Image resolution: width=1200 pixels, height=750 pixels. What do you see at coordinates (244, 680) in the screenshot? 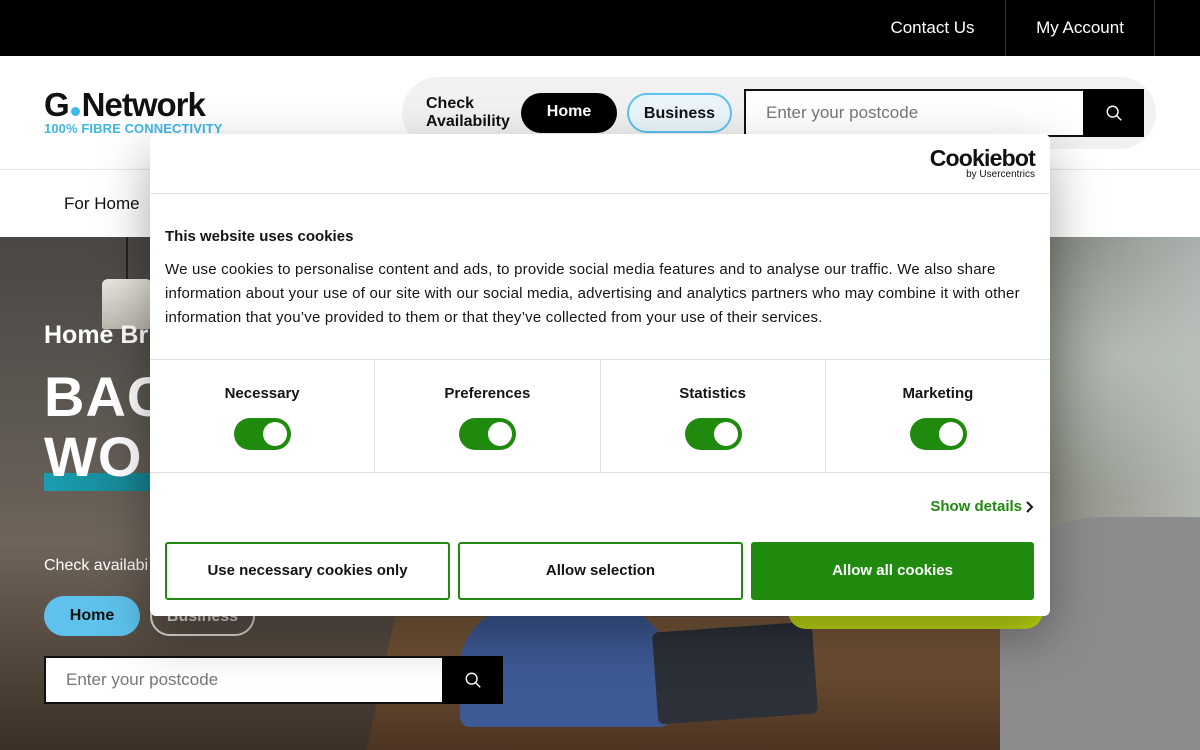
I see `hero-postcode-input: Enter your postcode` at bounding box center [244, 680].